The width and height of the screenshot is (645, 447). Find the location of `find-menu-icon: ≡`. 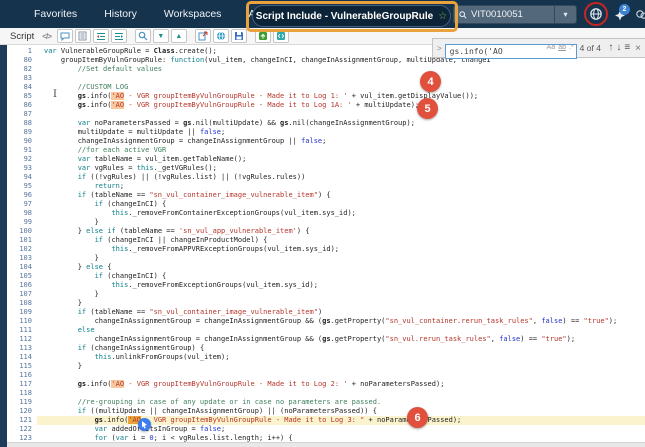

find-menu-icon: ≡ is located at coordinates (627, 48).